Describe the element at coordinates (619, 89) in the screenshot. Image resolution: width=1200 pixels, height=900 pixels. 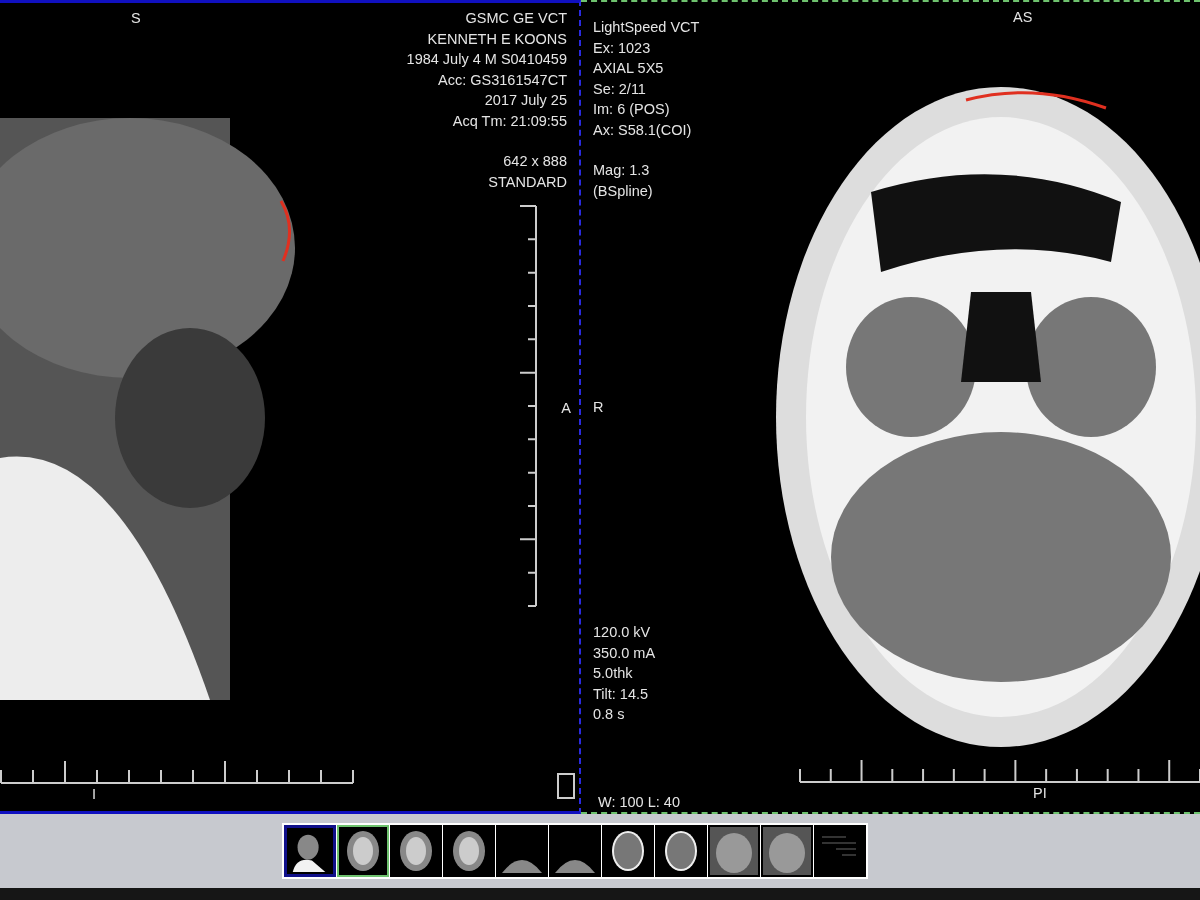
I see `info-text: Se: 2/11` at that location.